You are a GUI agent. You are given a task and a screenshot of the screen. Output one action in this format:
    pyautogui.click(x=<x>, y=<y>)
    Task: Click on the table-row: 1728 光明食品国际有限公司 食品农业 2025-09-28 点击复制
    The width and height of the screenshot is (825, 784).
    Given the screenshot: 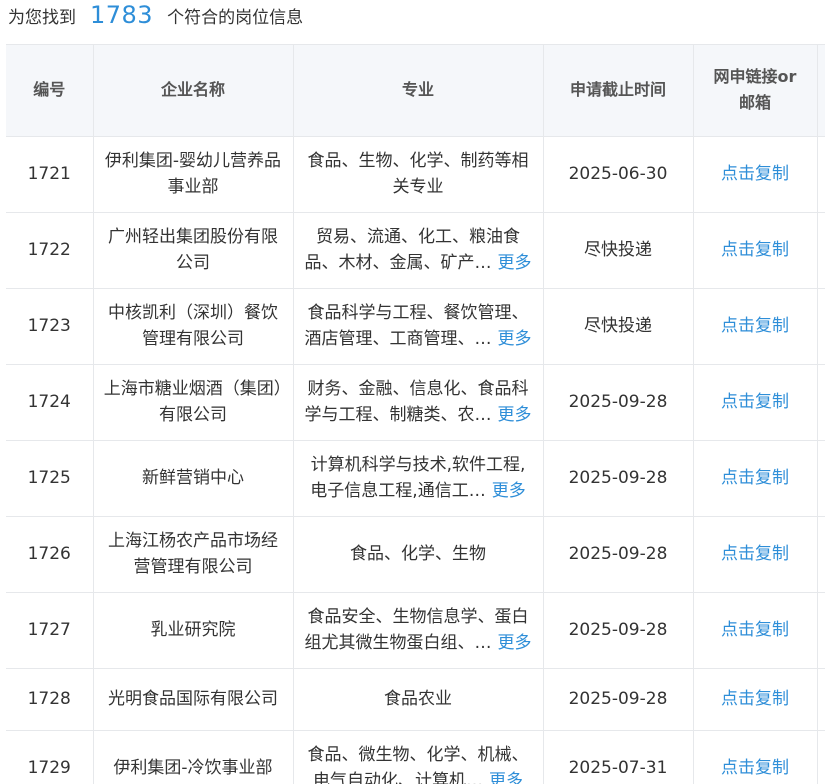 What is the action you would take?
    pyautogui.click(x=415, y=699)
    